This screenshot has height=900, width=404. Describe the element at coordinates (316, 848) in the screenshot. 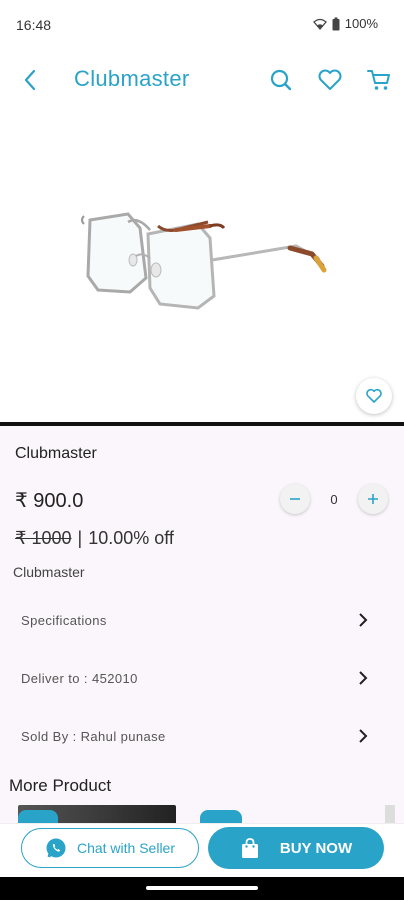

I see `buy-now-label: BUY NOW` at that location.